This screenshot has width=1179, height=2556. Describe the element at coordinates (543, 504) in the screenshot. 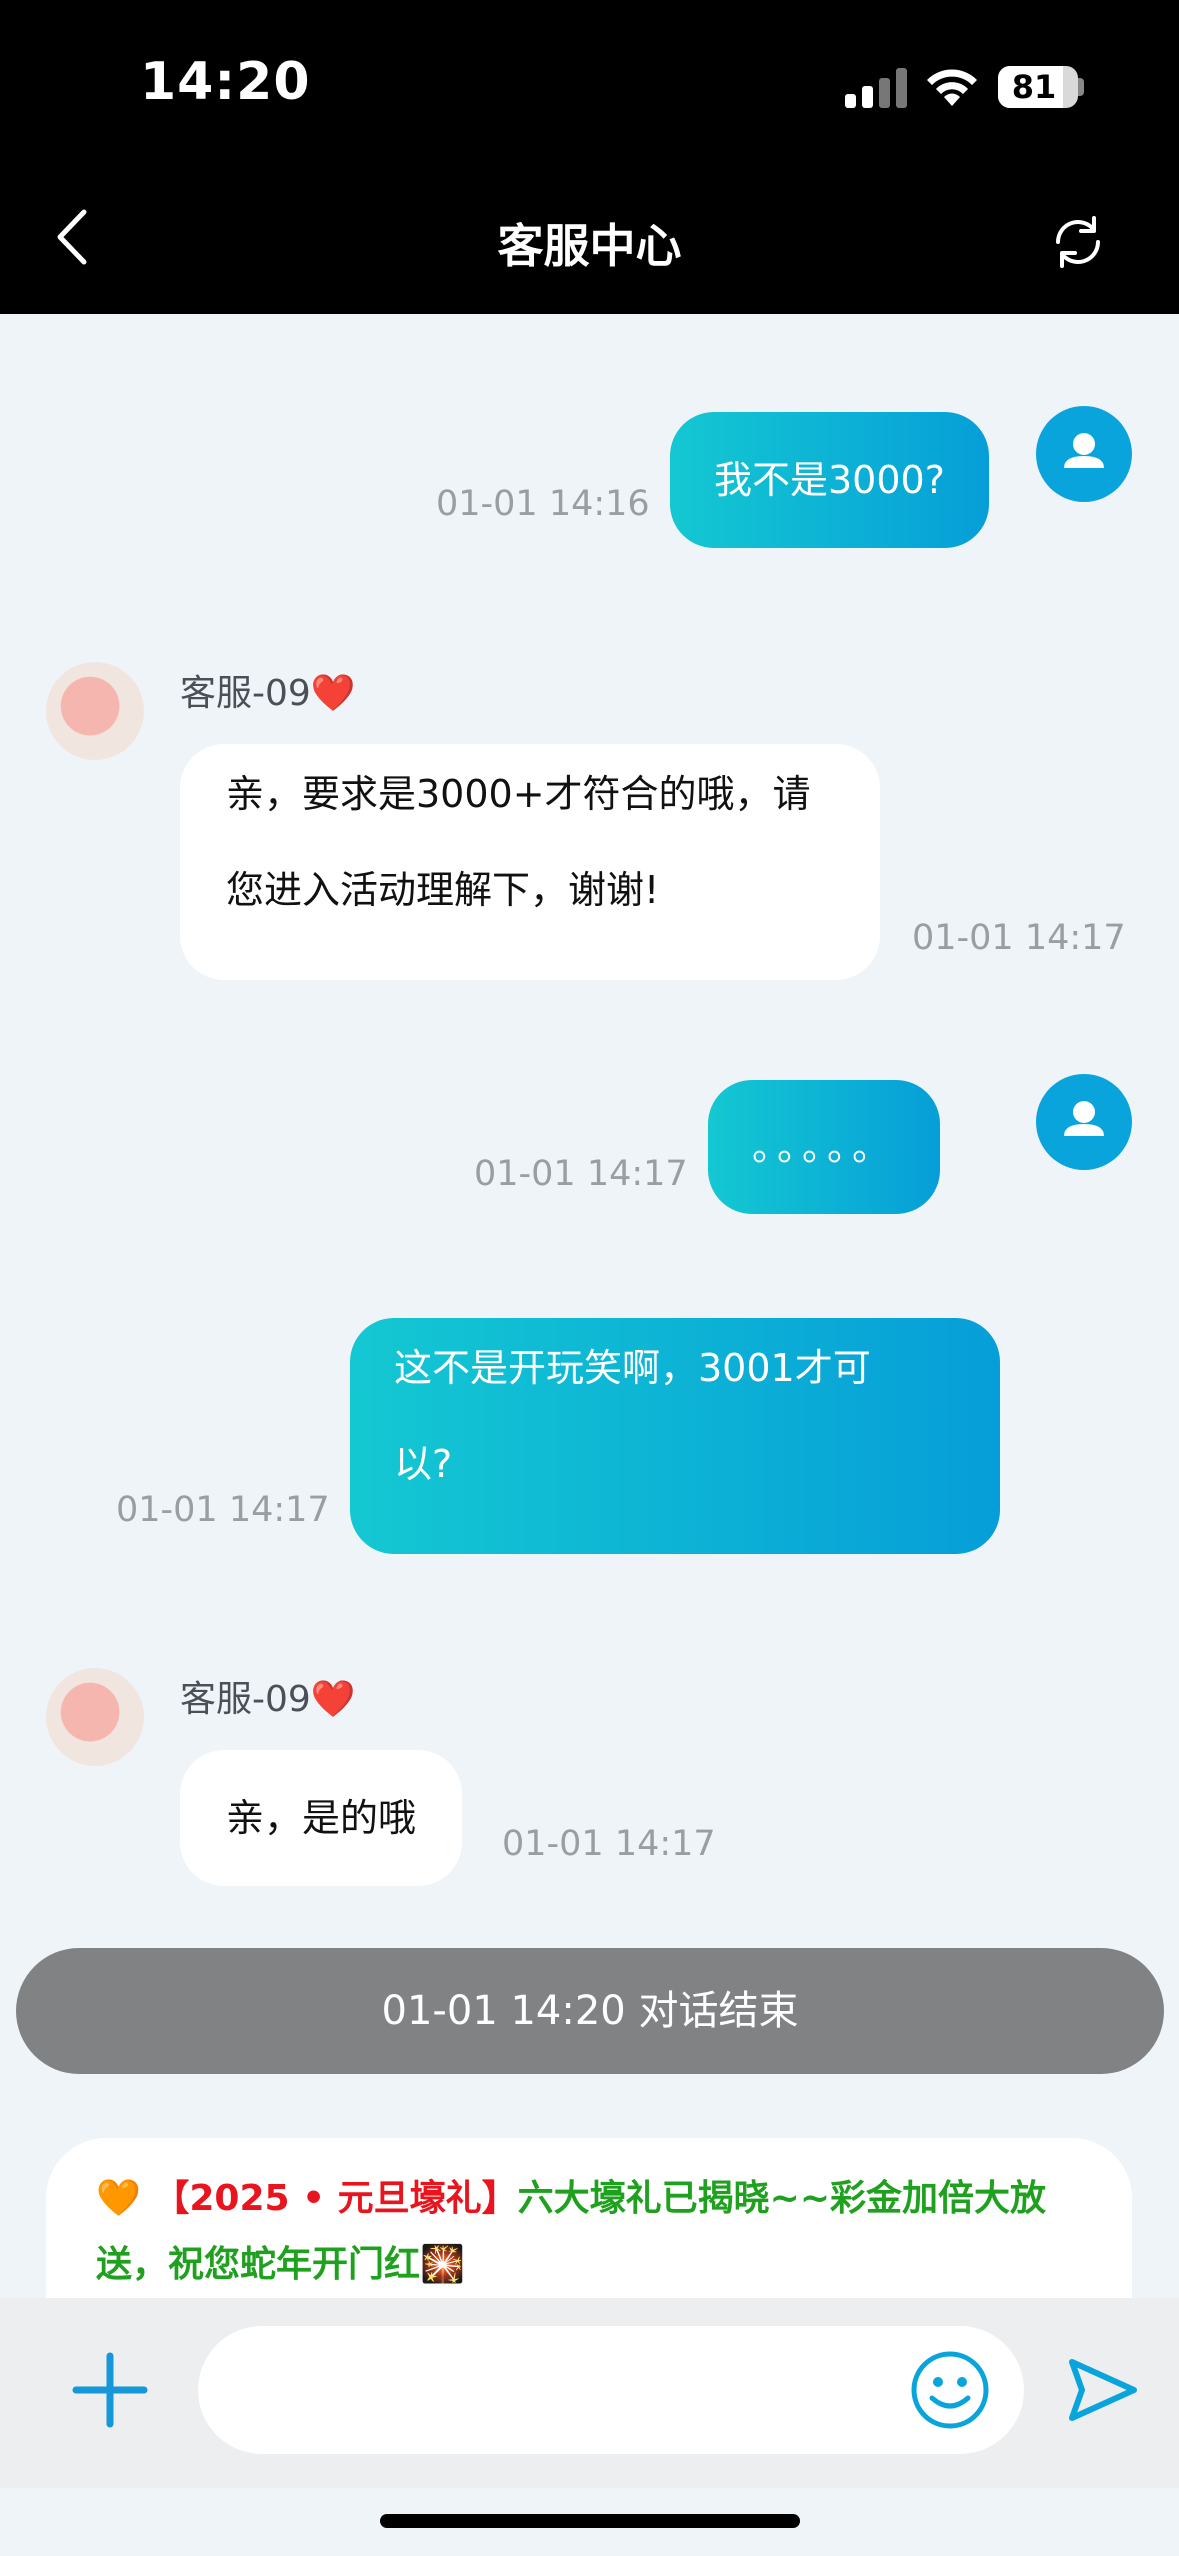

I see `message-time: 01-01 14:16` at that location.